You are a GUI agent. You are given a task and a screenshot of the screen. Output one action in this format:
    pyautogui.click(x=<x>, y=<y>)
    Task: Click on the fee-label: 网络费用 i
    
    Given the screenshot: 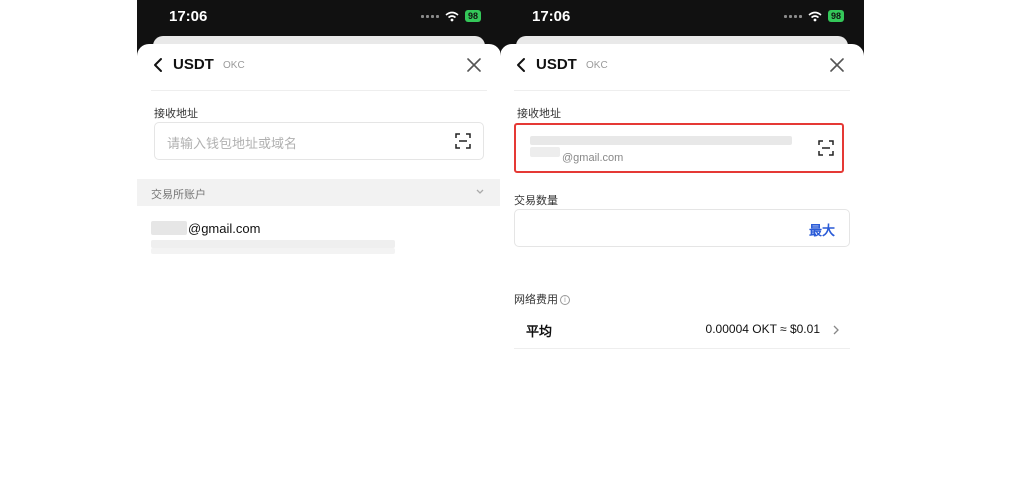 What is the action you would take?
    pyautogui.click(x=542, y=299)
    